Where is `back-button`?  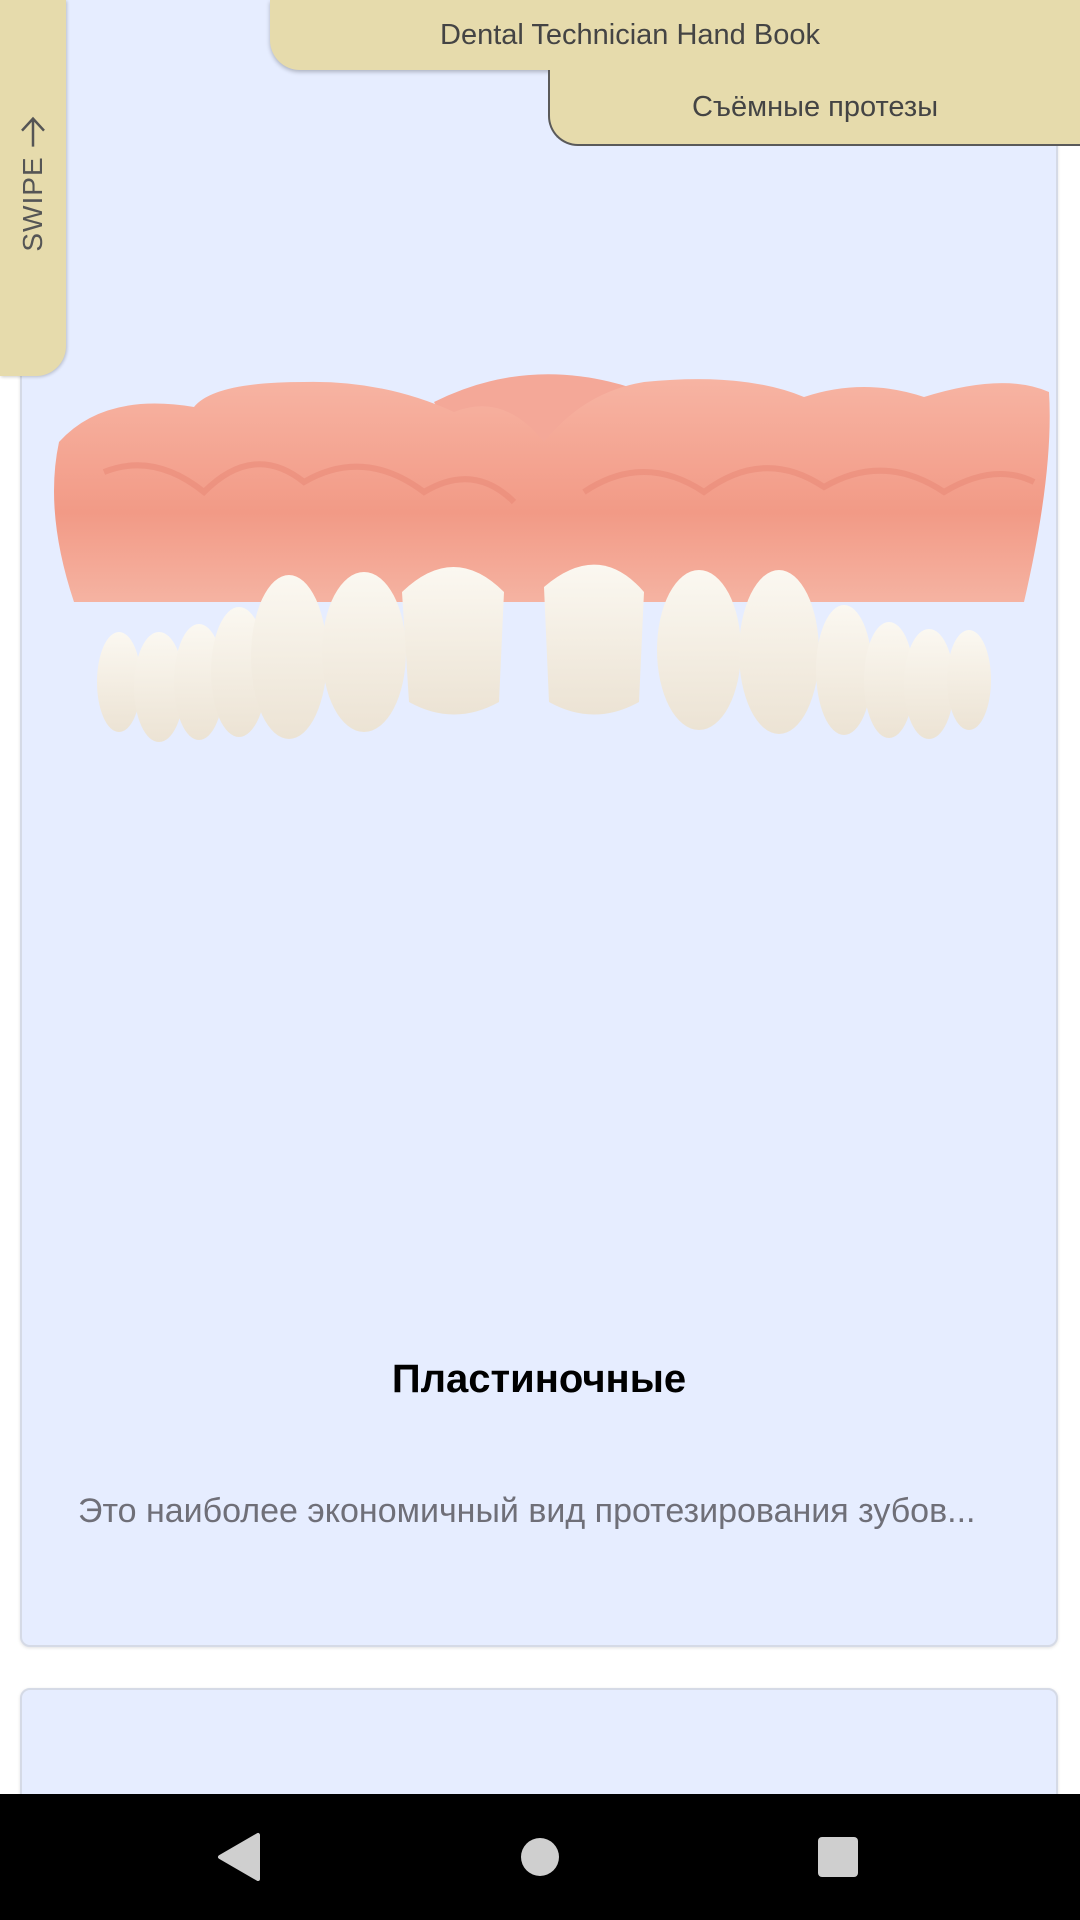
back-button is located at coordinates (238, 1857).